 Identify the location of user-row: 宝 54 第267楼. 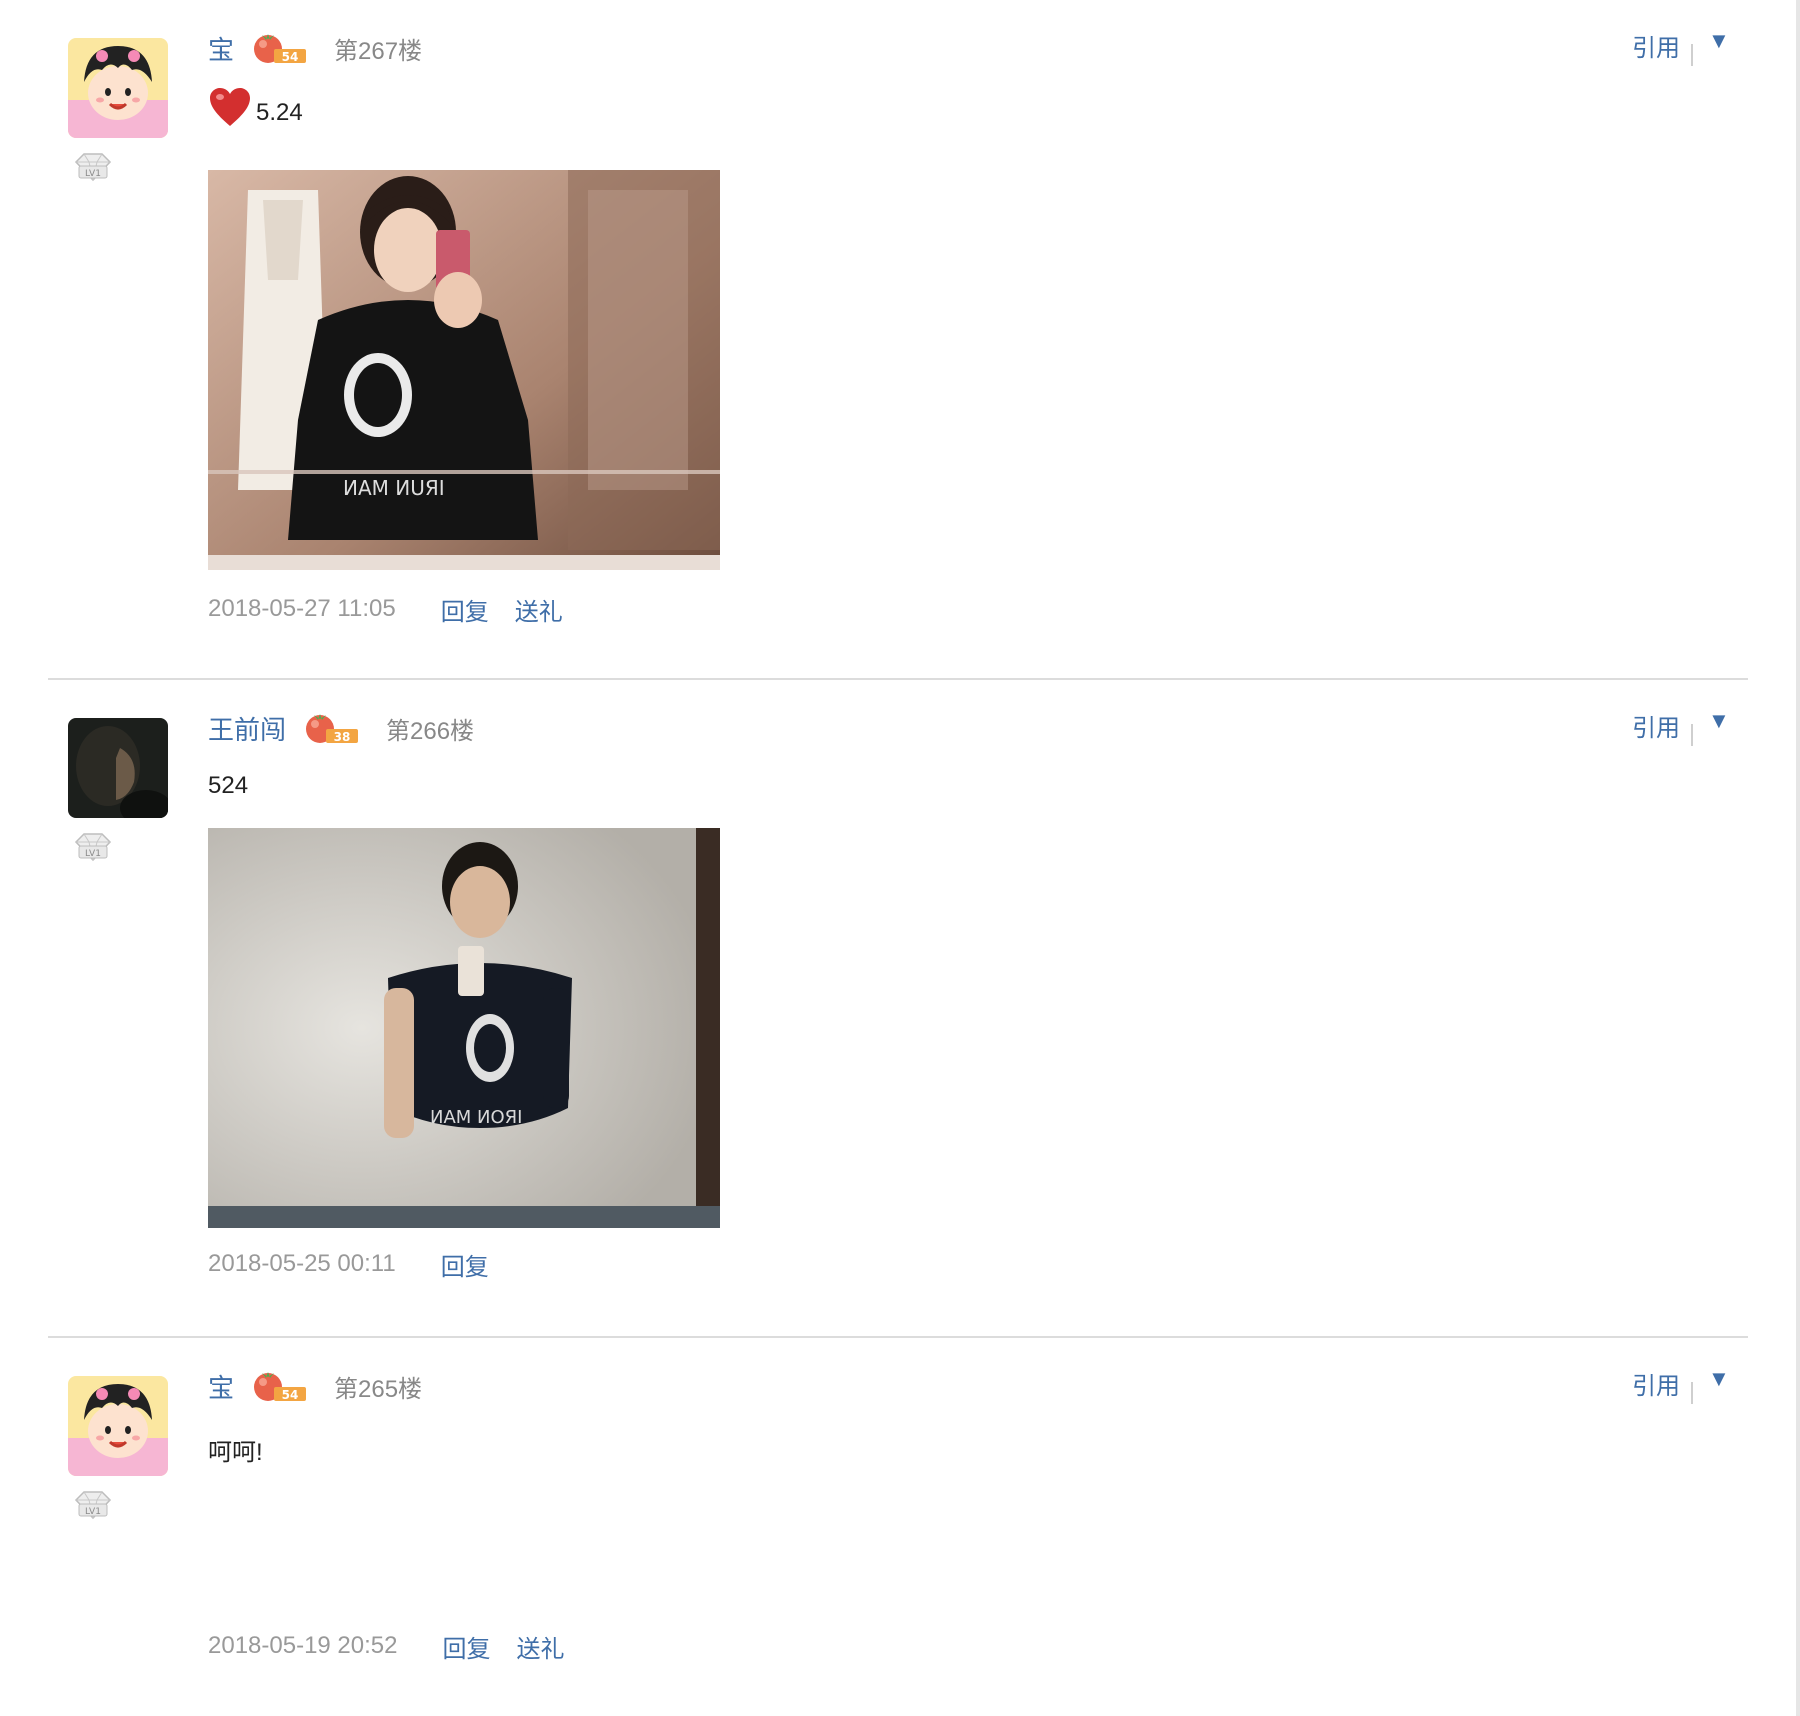
(315, 48).